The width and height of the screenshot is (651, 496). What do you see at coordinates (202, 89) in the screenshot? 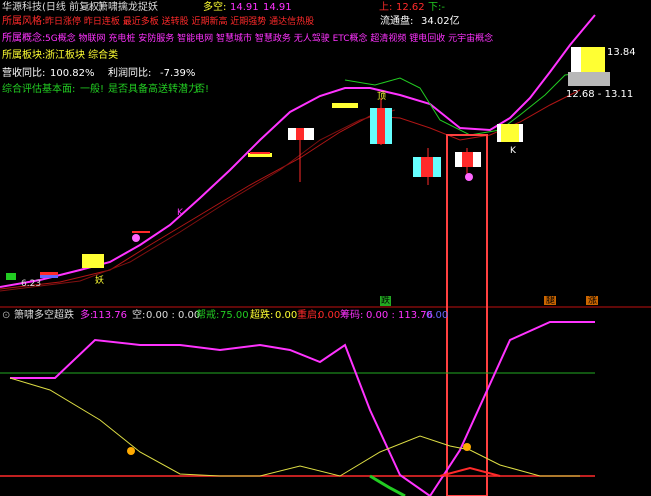
I see `potential-value: 否!` at bounding box center [202, 89].